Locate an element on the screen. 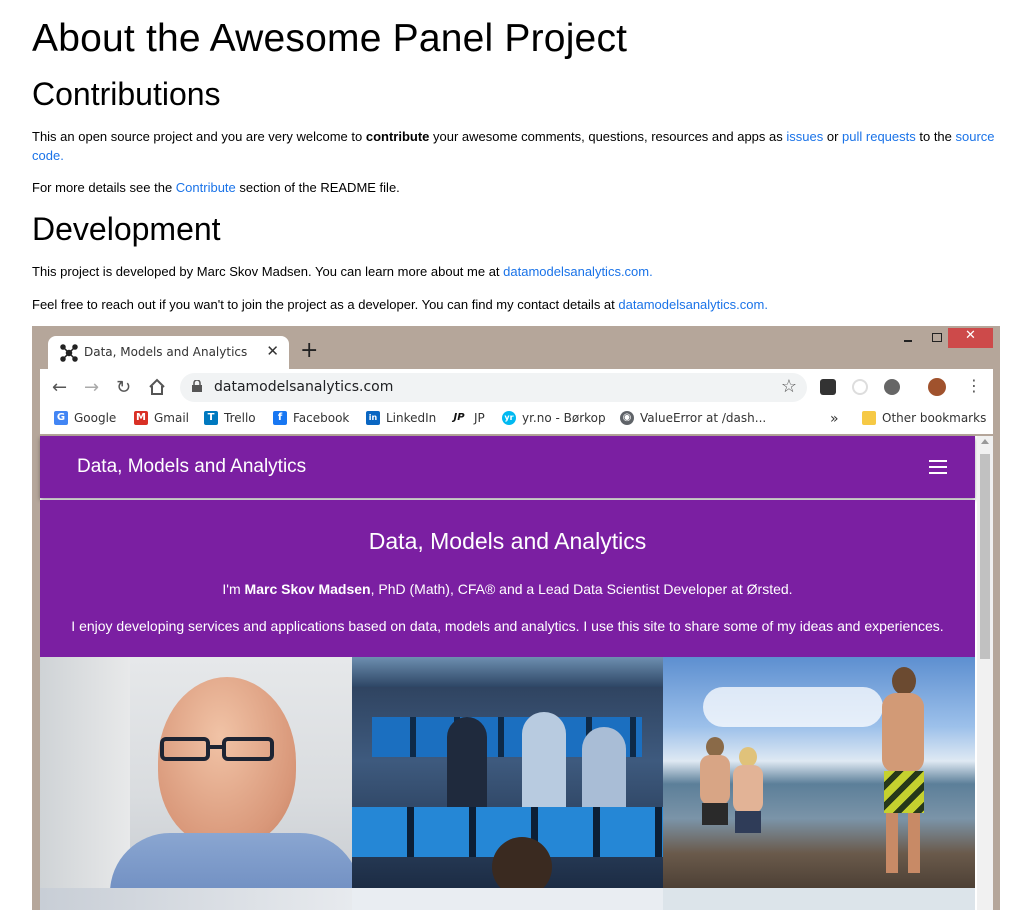  bookmark-jp: JP JP is located at coordinates (467, 418).